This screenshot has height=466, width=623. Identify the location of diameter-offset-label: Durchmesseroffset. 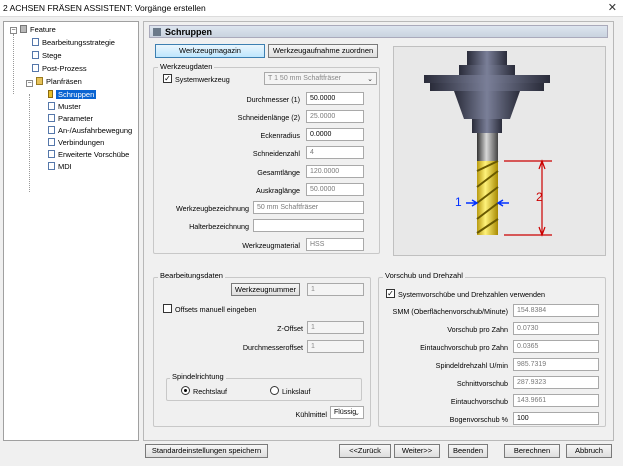
(272, 347).